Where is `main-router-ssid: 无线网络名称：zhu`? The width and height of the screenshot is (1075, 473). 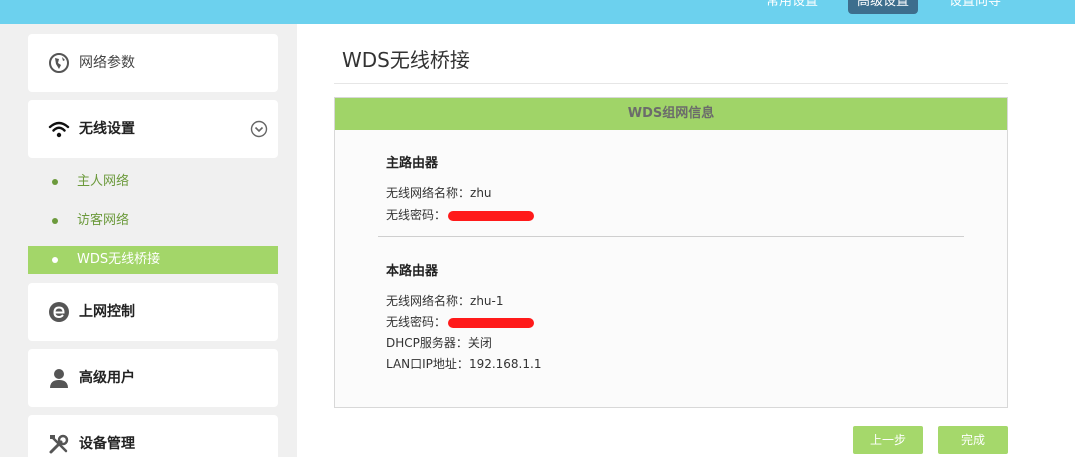
main-router-ssid: 无线网络名称：zhu is located at coordinates (439, 192).